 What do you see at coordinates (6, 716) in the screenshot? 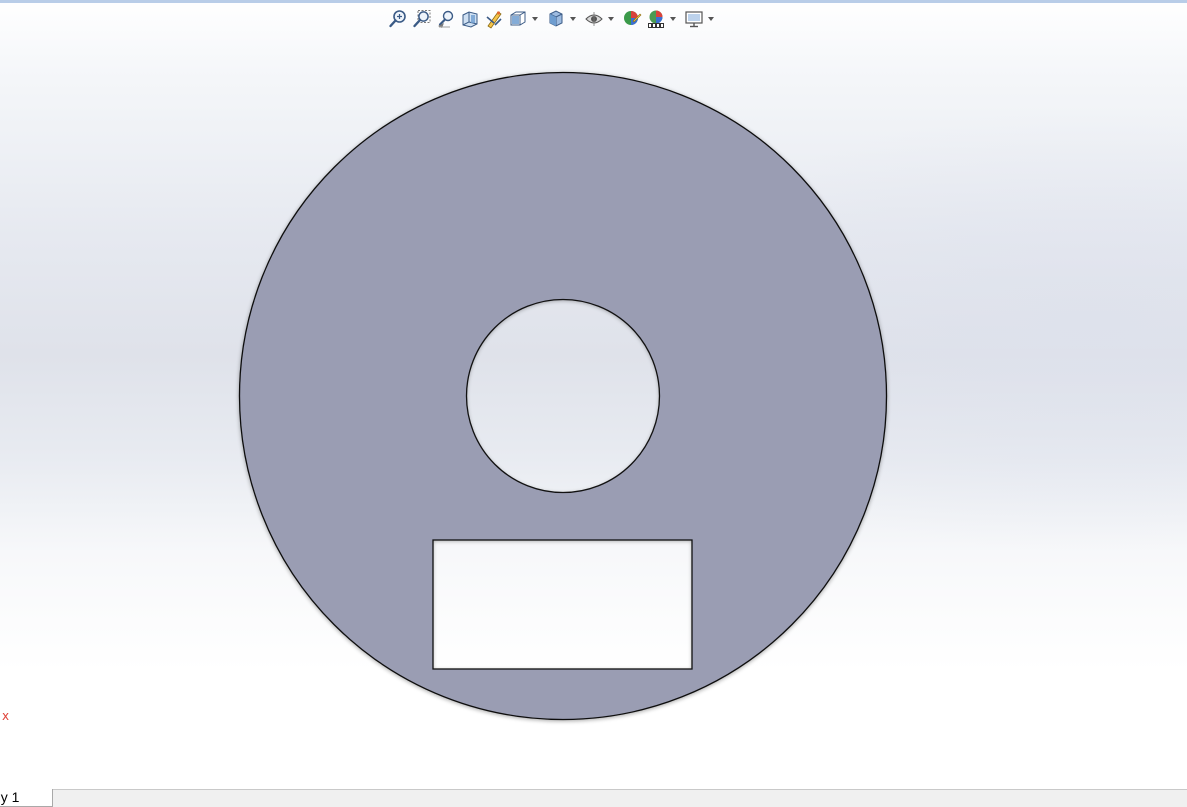
I see `origin-triad-label: x` at bounding box center [6, 716].